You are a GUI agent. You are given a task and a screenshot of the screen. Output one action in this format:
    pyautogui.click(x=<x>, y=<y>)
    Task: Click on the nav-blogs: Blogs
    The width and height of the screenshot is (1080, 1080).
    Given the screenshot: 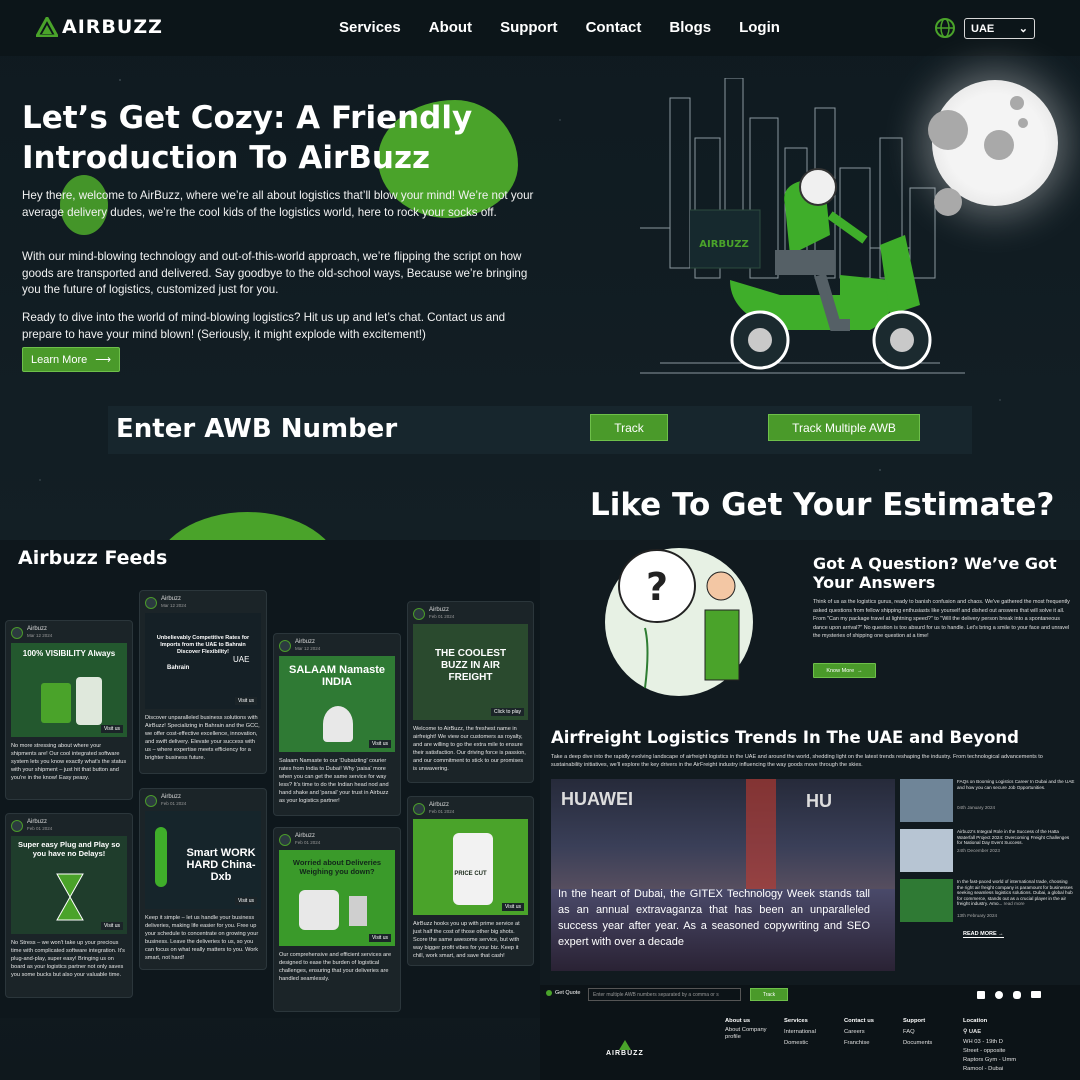 What is the action you would take?
    pyautogui.click(x=690, y=27)
    